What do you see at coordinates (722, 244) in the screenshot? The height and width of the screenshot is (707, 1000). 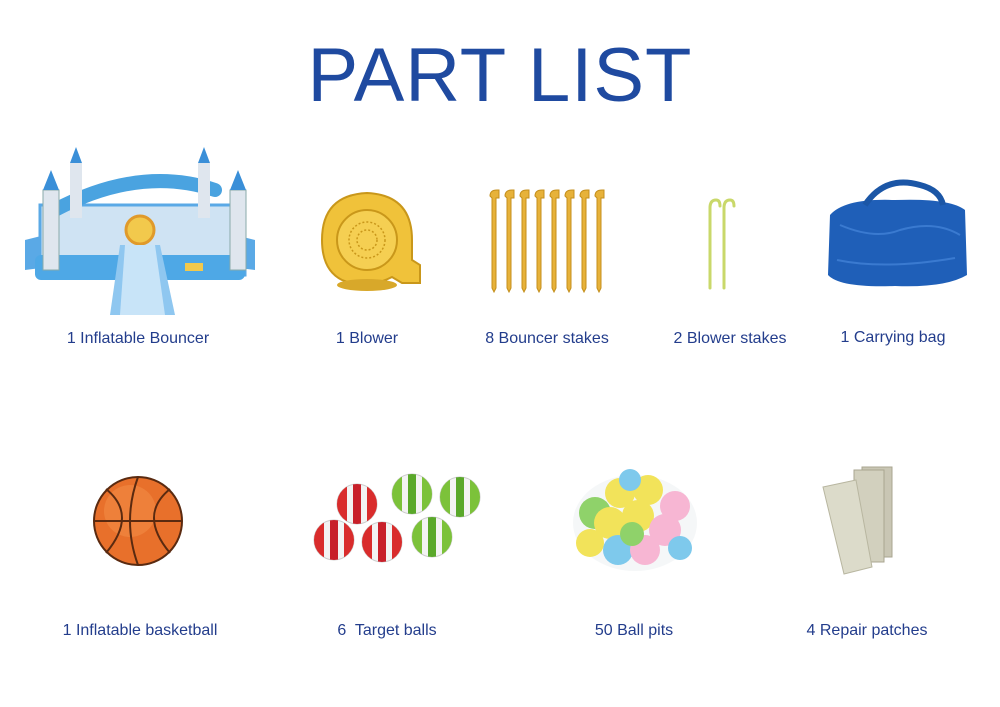 I see `blower-stakes-icon` at bounding box center [722, 244].